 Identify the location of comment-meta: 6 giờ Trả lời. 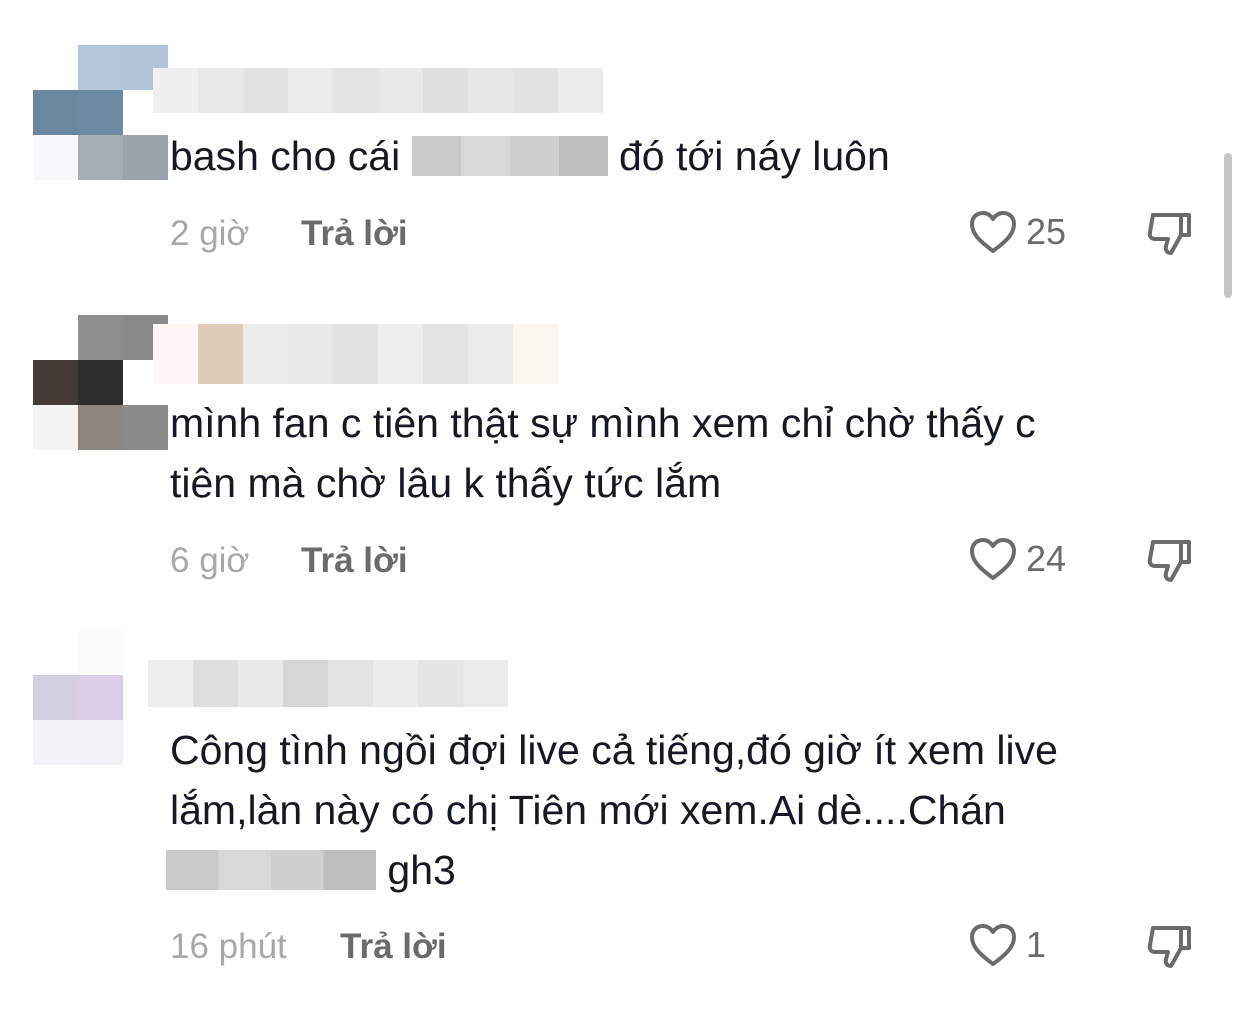
(289, 561).